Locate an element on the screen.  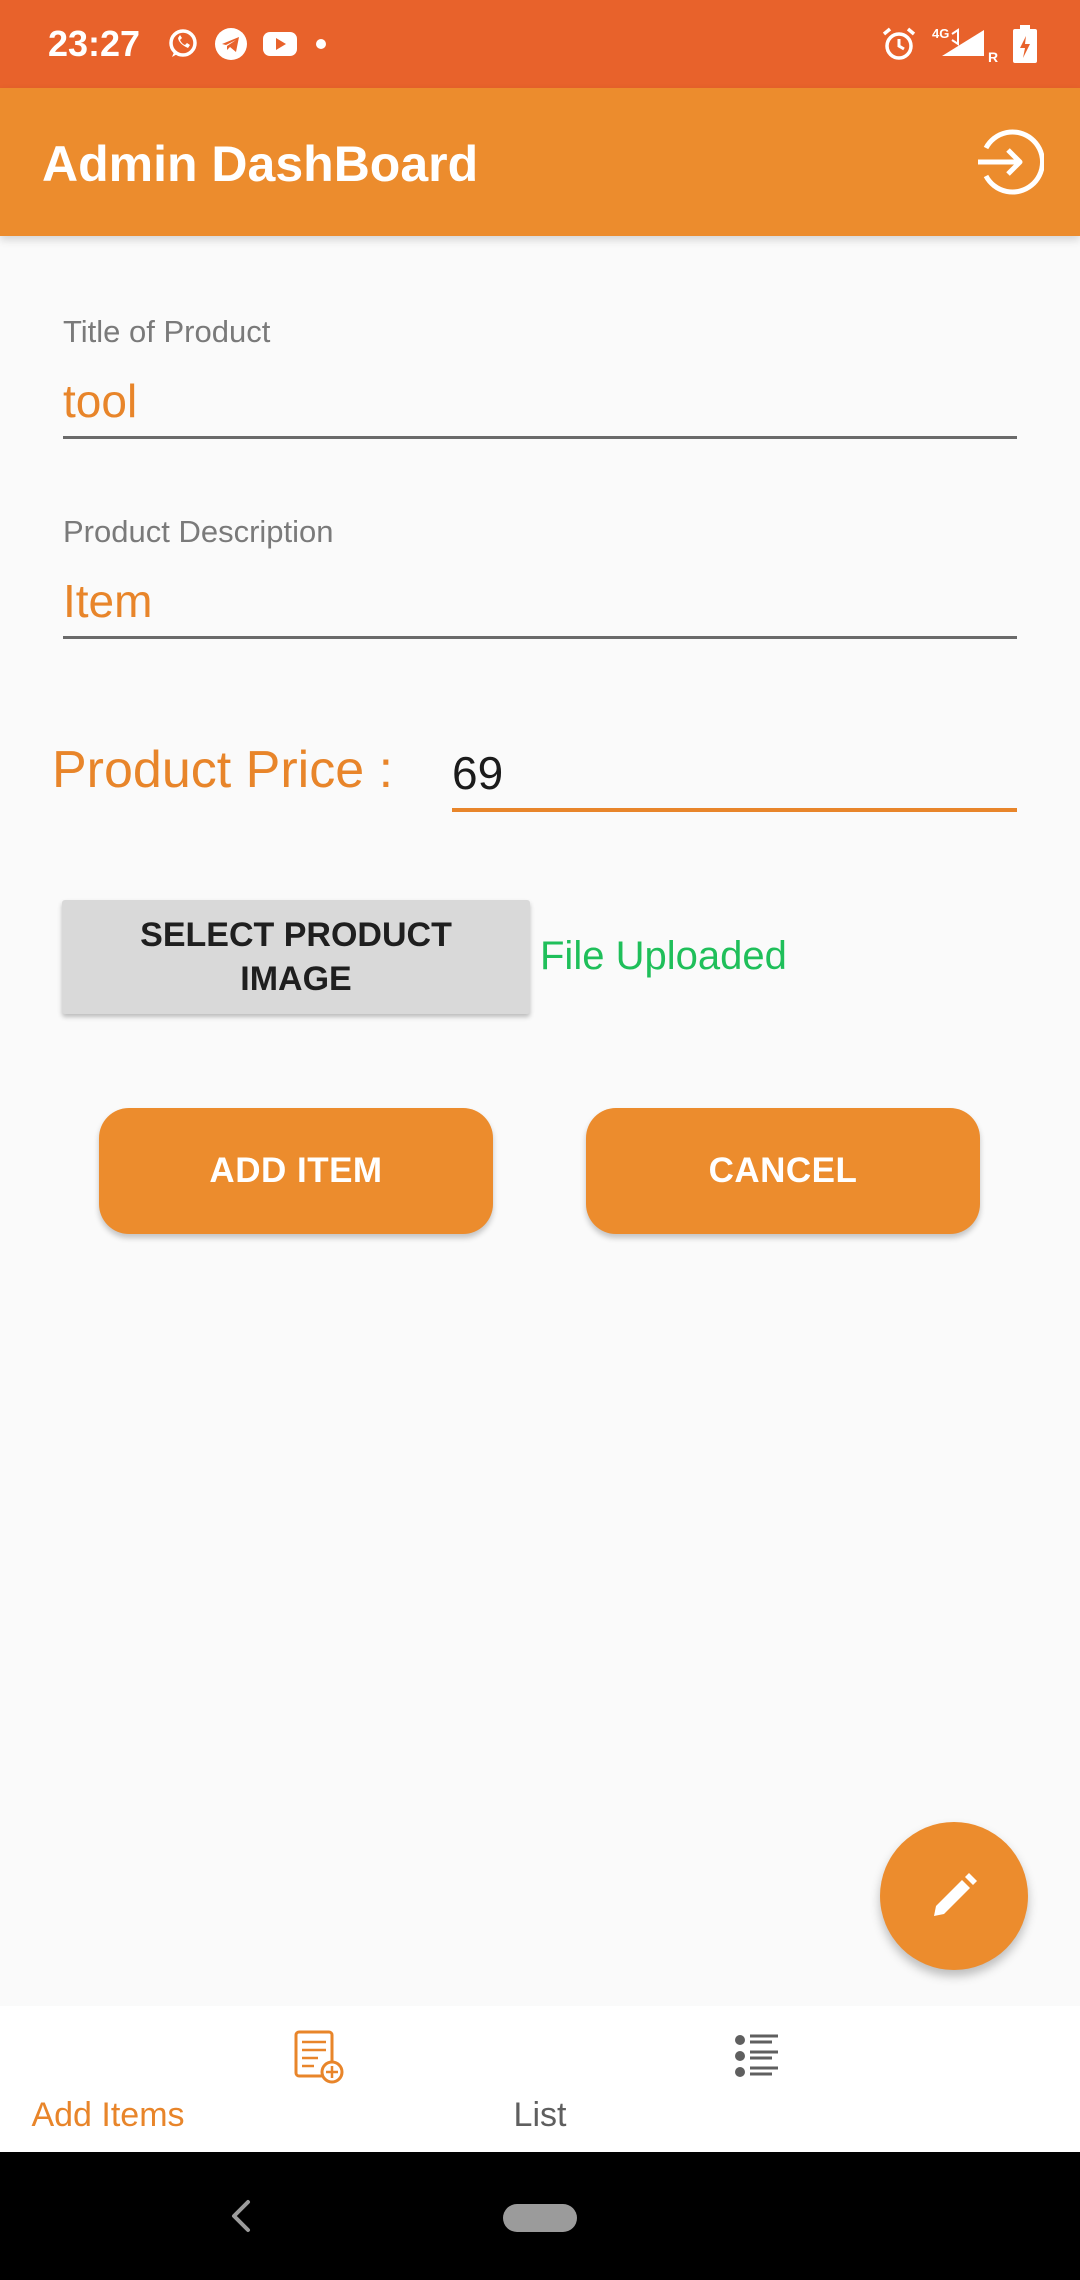
description-field-label: Product Description is located at coordinates (198, 531).